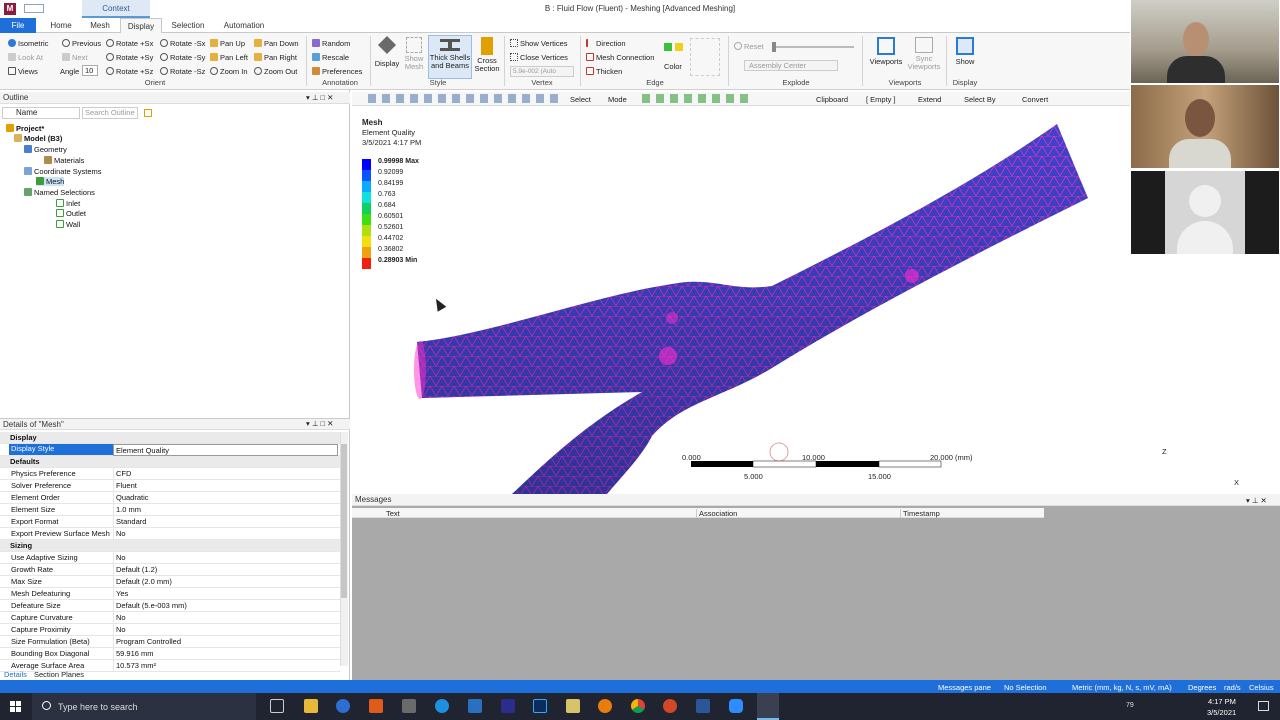 This screenshot has width=1280, height=720. I want to click on celsius-status: Celsius, so click(1261, 687).